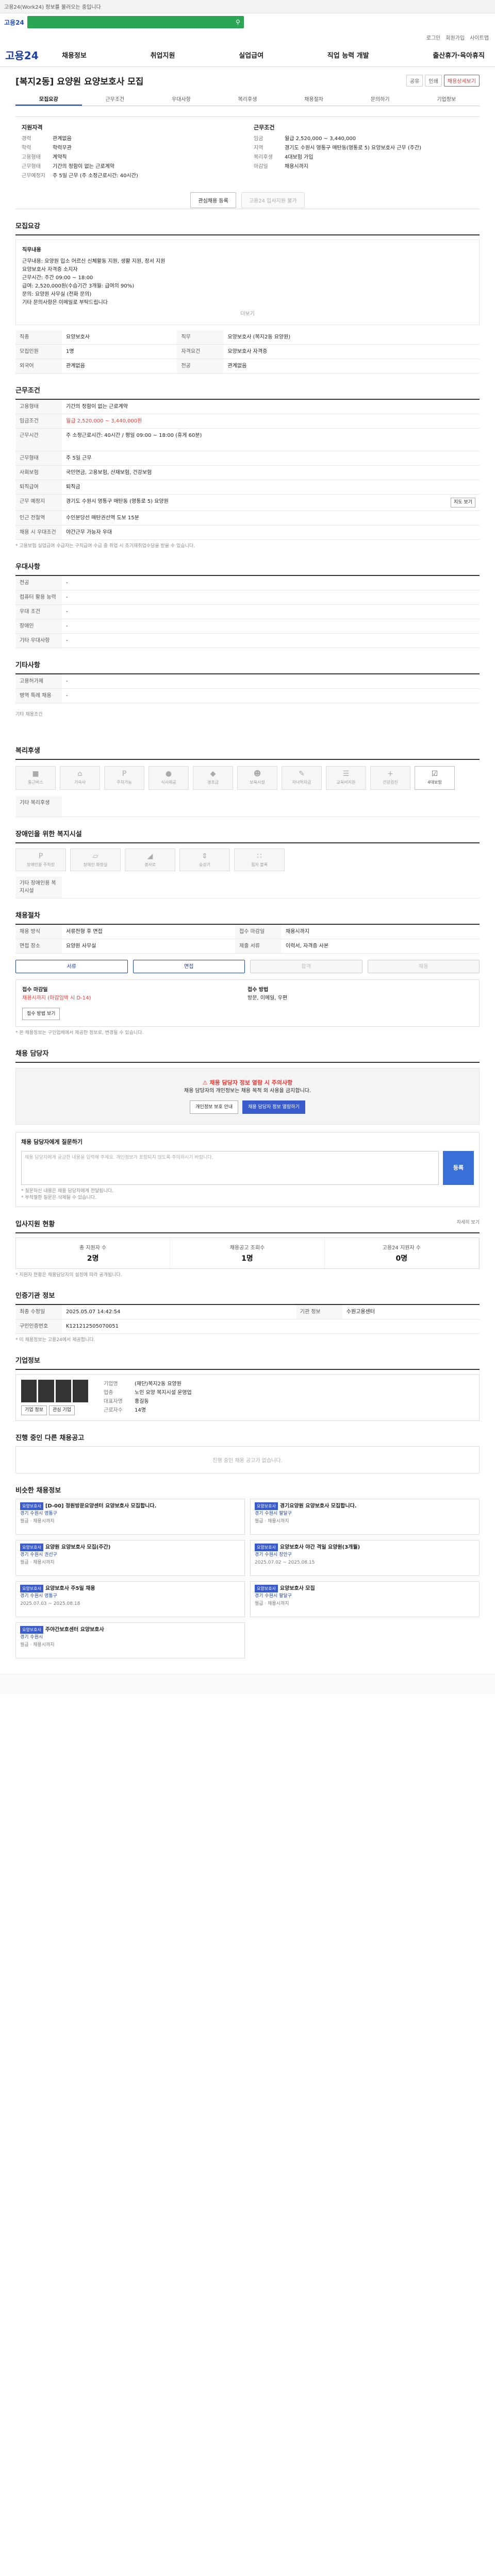 The image size is (495, 2576). I want to click on stat-label: 총 지원자 수, so click(93, 1248).